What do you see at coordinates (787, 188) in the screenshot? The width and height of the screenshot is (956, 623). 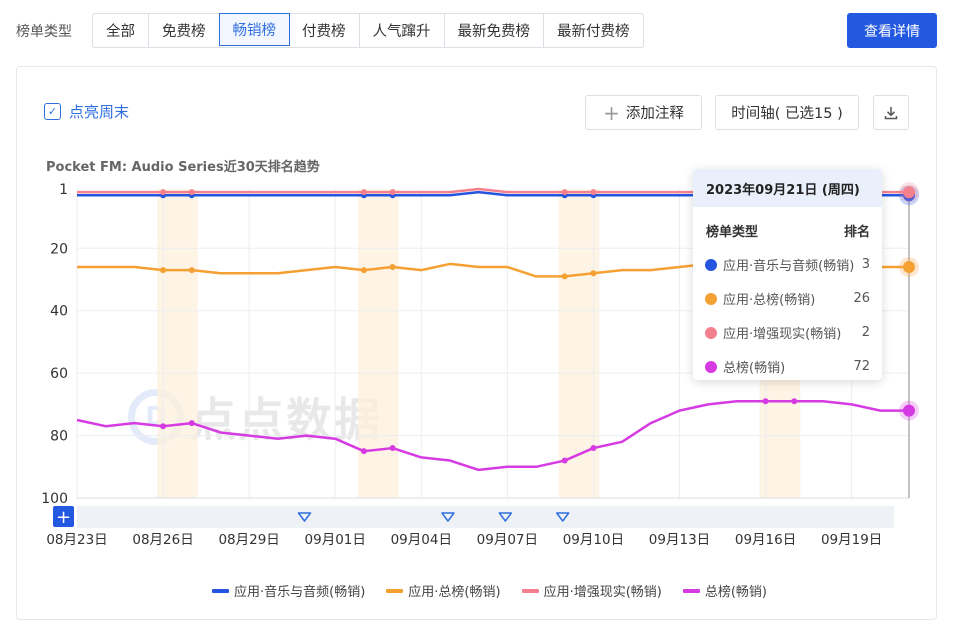 I see `tooltip-date: 2023年09月21日 (周四)` at bounding box center [787, 188].